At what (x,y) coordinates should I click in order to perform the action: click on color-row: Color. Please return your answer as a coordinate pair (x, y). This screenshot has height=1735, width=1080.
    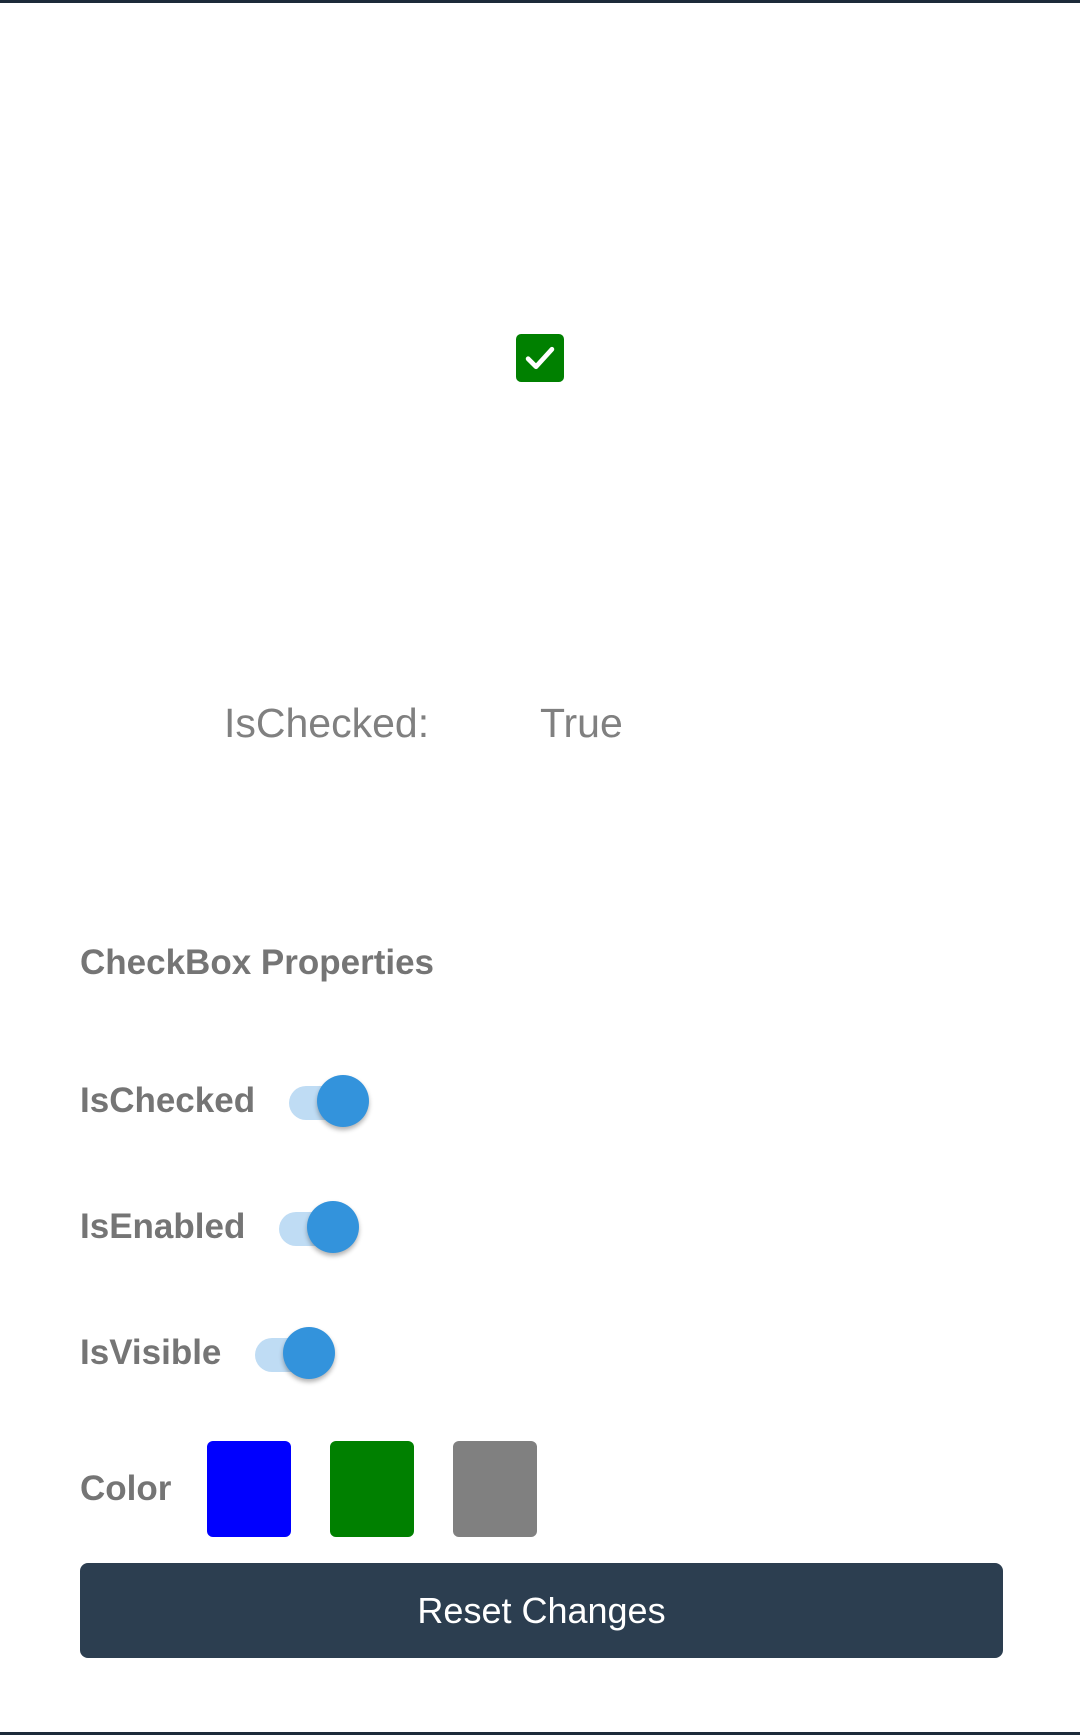
    Looking at the image, I should click on (328, 1489).